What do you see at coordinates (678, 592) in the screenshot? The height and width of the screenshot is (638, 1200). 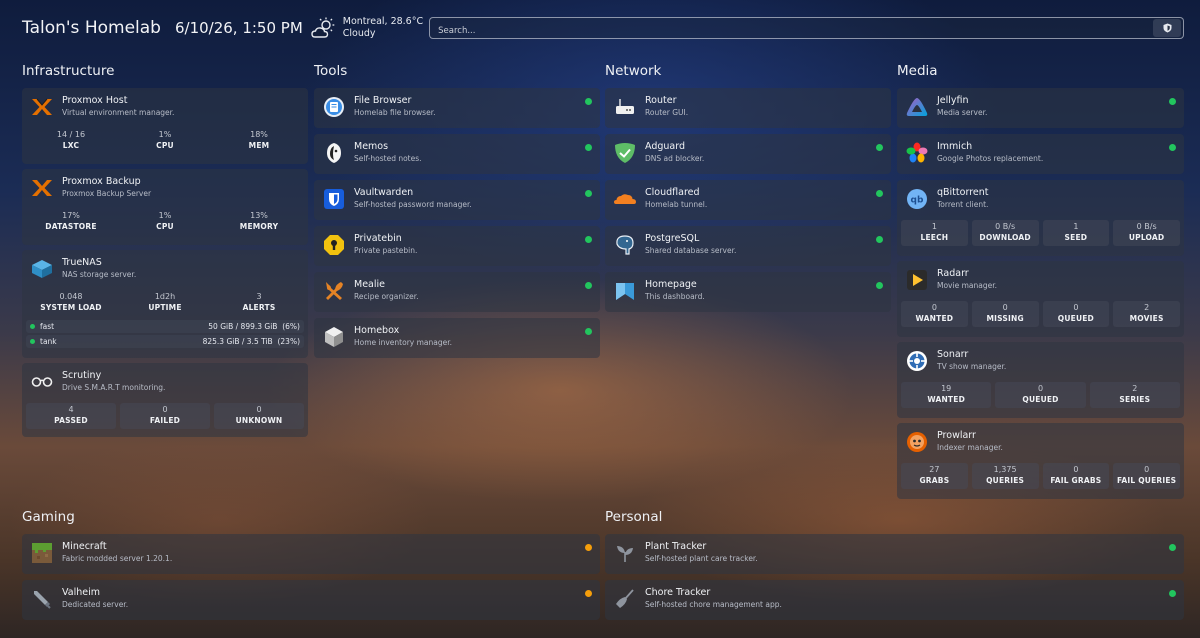 I see `service-name: Chore Tracker` at bounding box center [678, 592].